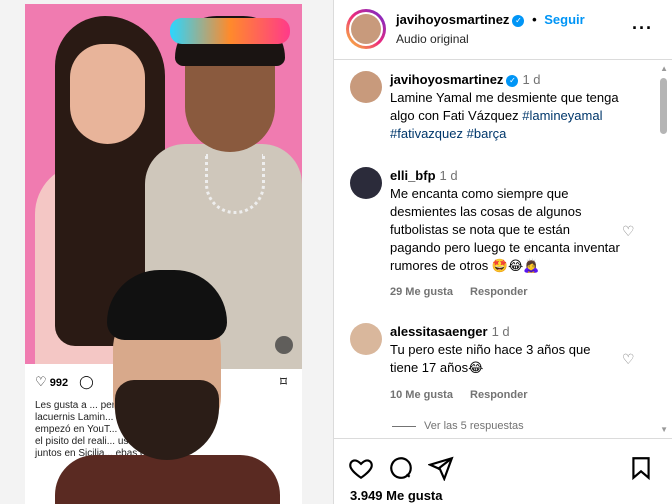 The height and width of the screenshot is (504, 672). I want to click on scroll-down-arrow-icon: ▼, so click(664, 429).